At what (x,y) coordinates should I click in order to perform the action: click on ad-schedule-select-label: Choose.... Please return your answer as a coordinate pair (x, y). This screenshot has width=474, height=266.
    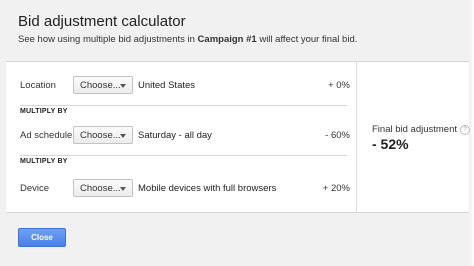
    Looking at the image, I should click on (100, 135).